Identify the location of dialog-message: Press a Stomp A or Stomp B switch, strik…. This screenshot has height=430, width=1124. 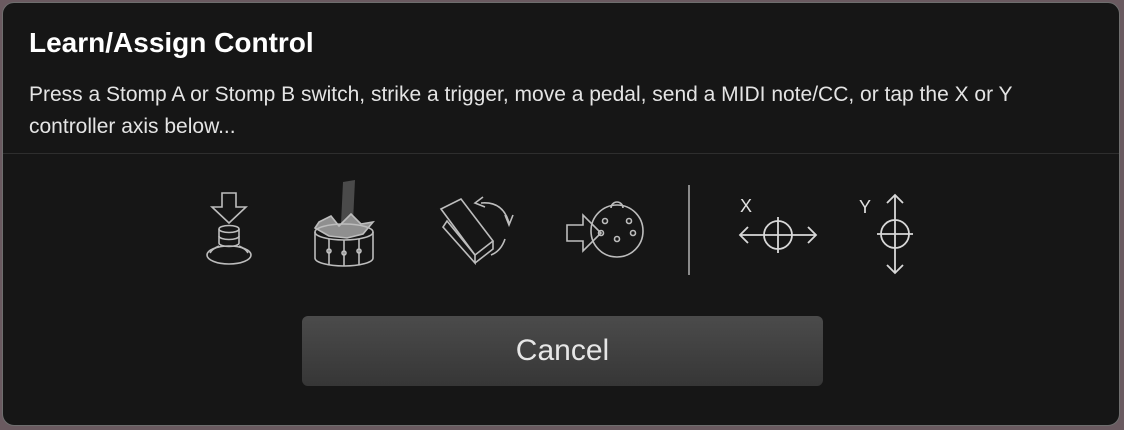
(521, 110).